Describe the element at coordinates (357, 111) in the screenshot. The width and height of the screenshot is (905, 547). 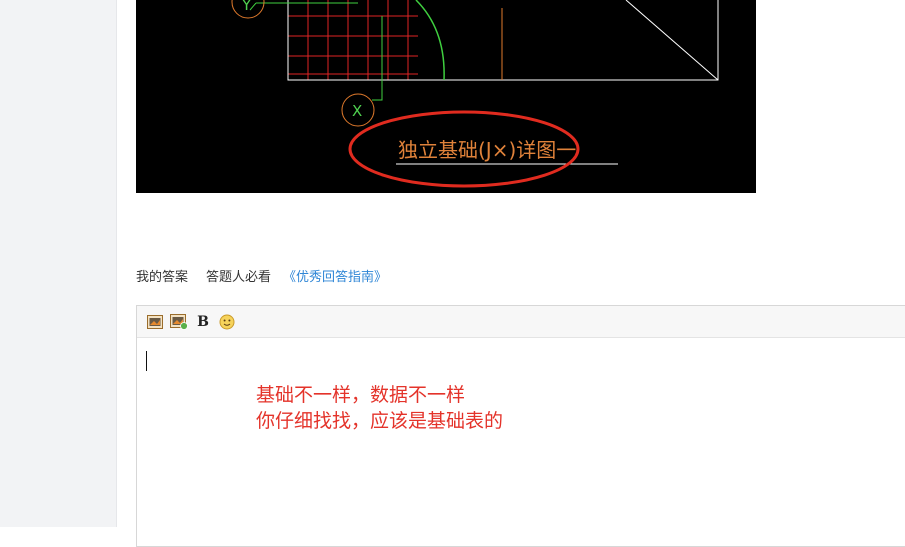
I see `axis-x-label: X` at that location.